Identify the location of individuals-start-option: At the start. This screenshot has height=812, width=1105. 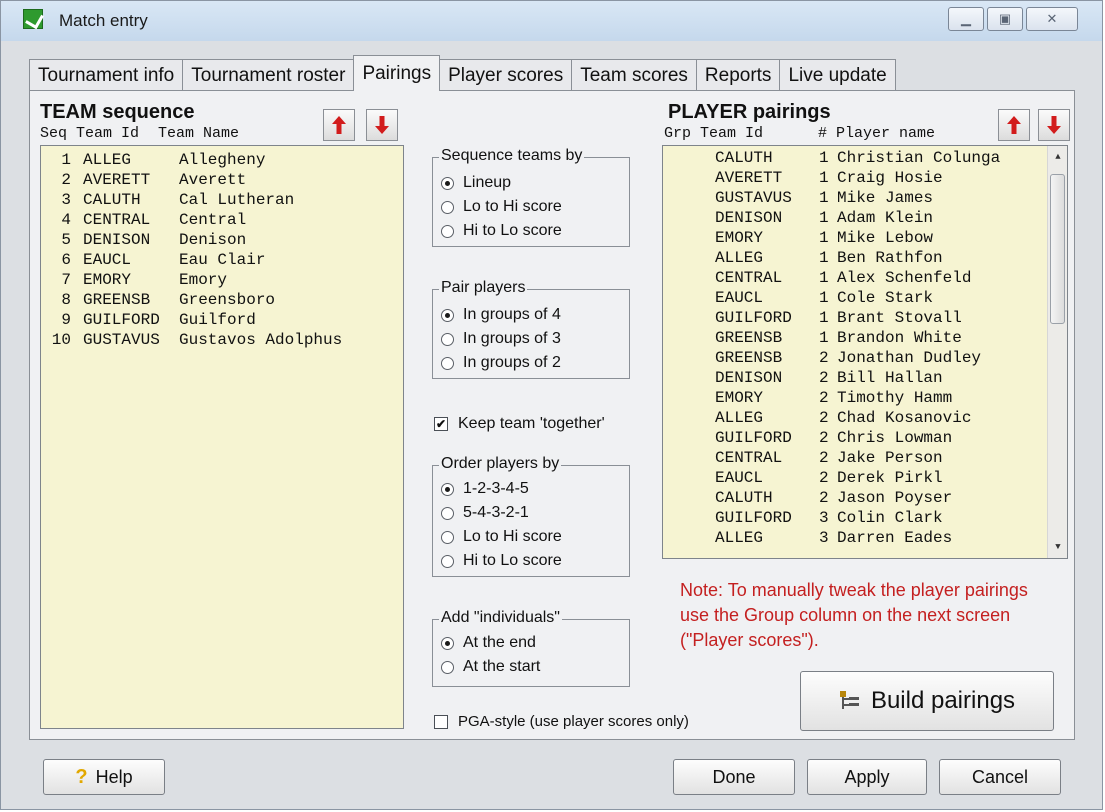
(490, 667).